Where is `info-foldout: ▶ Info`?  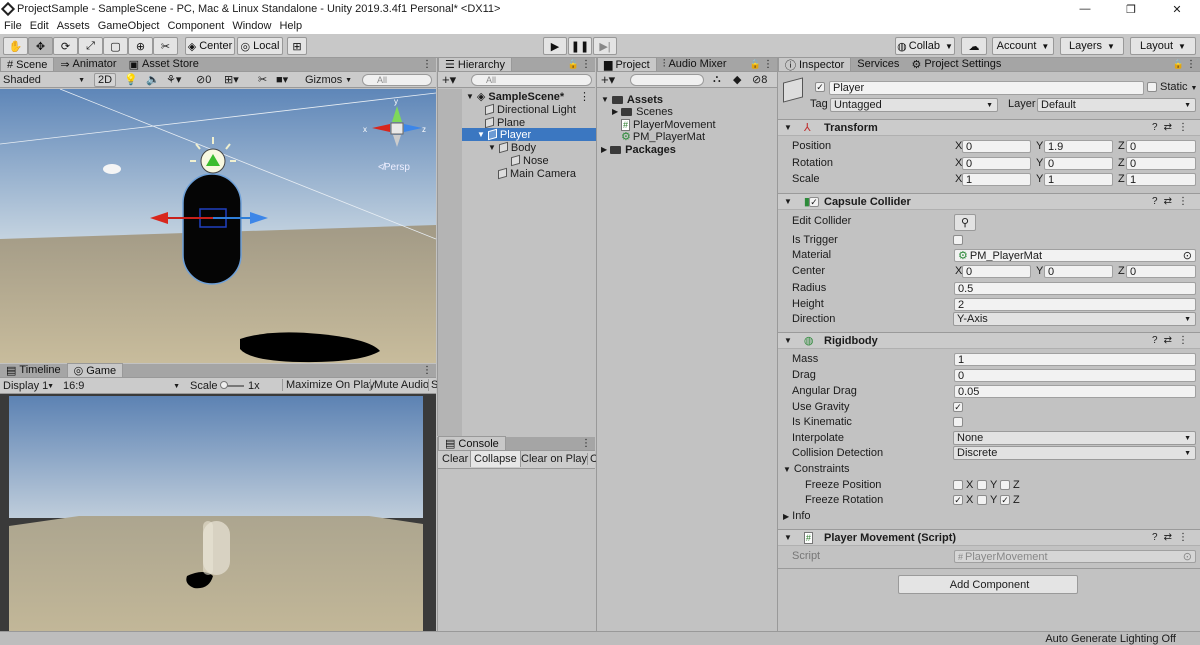 info-foldout: ▶ Info is located at coordinates (797, 516).